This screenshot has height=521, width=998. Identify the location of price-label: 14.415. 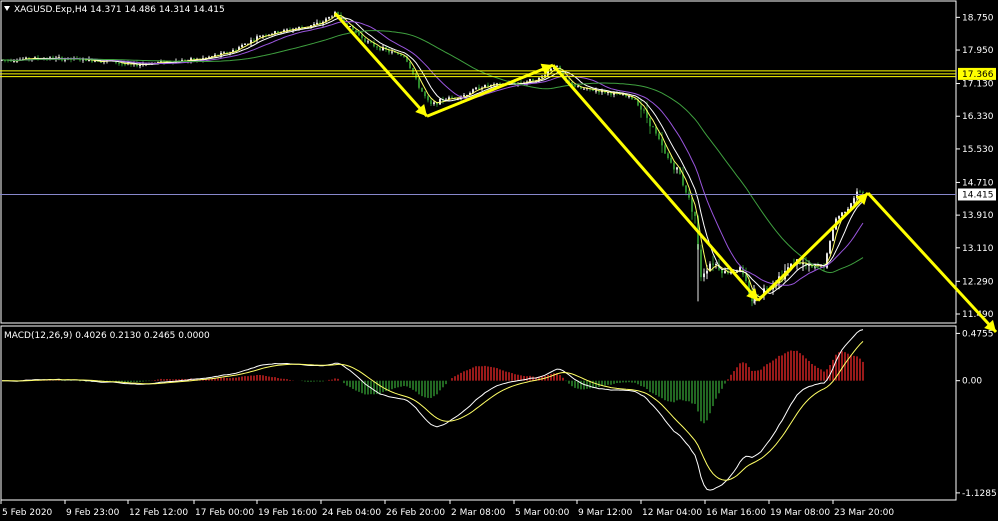
(978, 195).